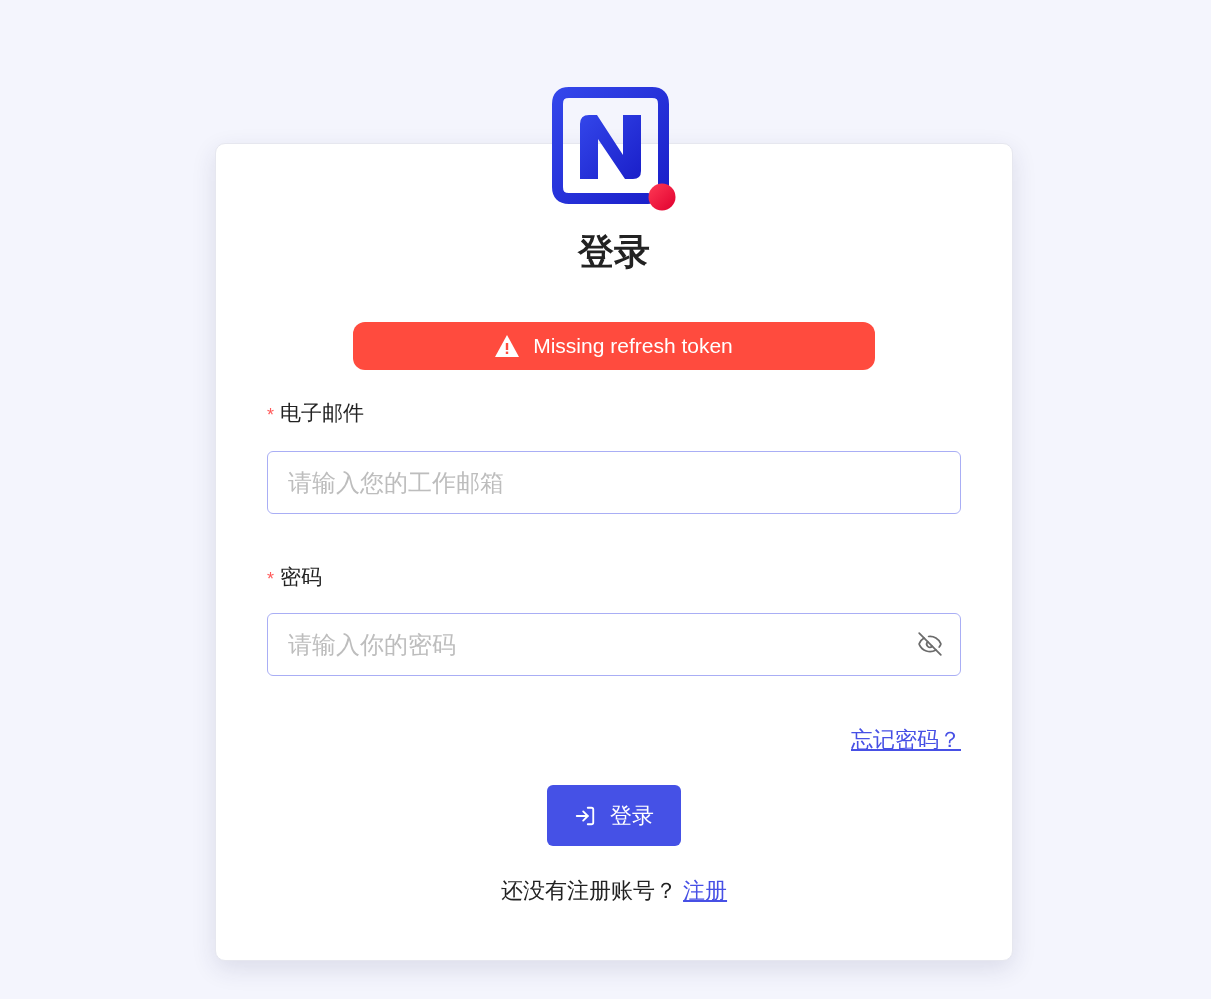 This screenshot has width=1211, height=999. Describe the element at coordinates (614, 644) in the screenshot. I see `password-field: 请输入你的密码` at that location.